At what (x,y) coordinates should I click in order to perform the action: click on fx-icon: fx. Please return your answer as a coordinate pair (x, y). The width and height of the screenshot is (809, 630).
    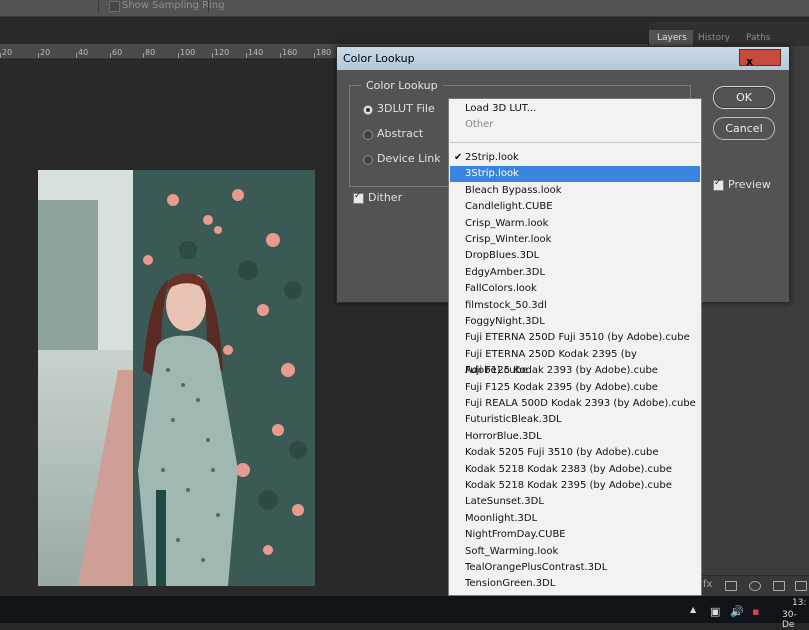
    Looking at the image, I should click on (707, 584).